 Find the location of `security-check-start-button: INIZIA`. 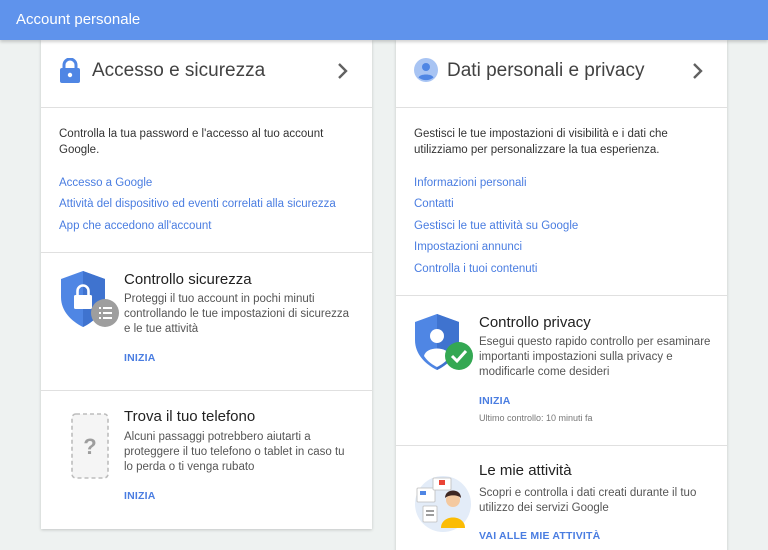

security-check-start-button: INIZIA is located at coordinates (140, 358).